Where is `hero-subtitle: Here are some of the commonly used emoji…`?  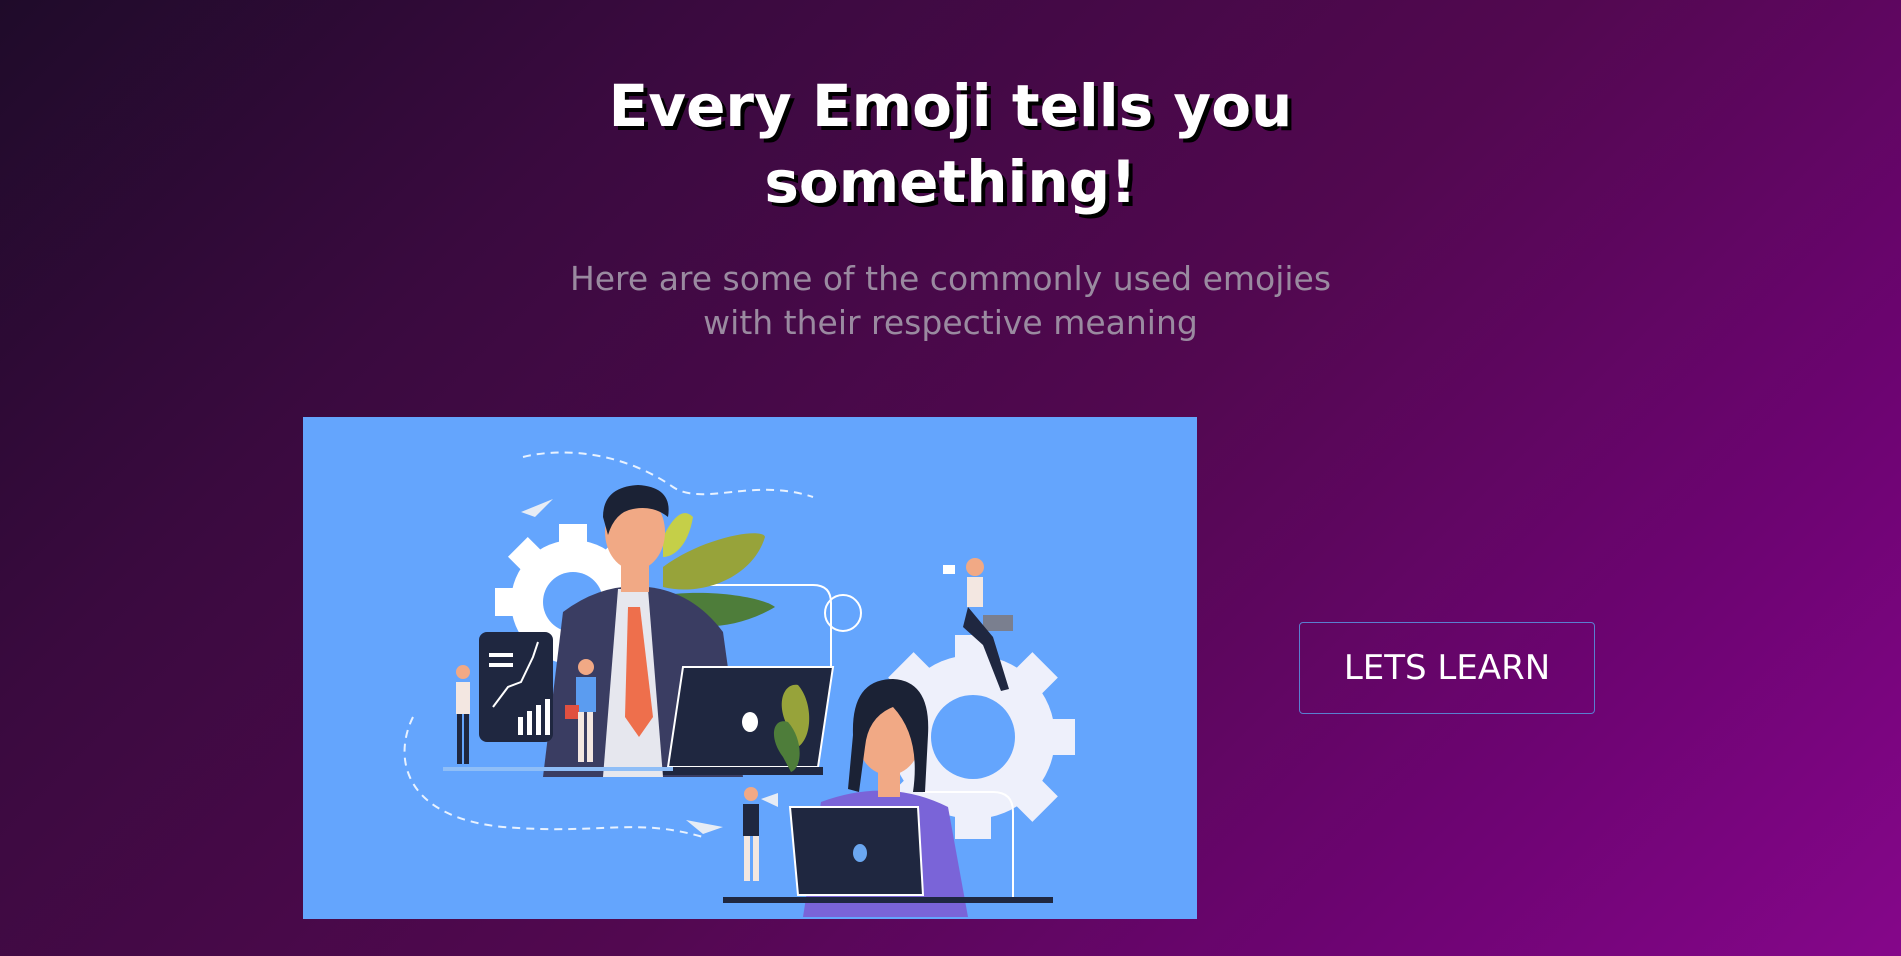
hero-subtitle: Here are some of the commonly used emoji… is located at coordinates (950, 301).